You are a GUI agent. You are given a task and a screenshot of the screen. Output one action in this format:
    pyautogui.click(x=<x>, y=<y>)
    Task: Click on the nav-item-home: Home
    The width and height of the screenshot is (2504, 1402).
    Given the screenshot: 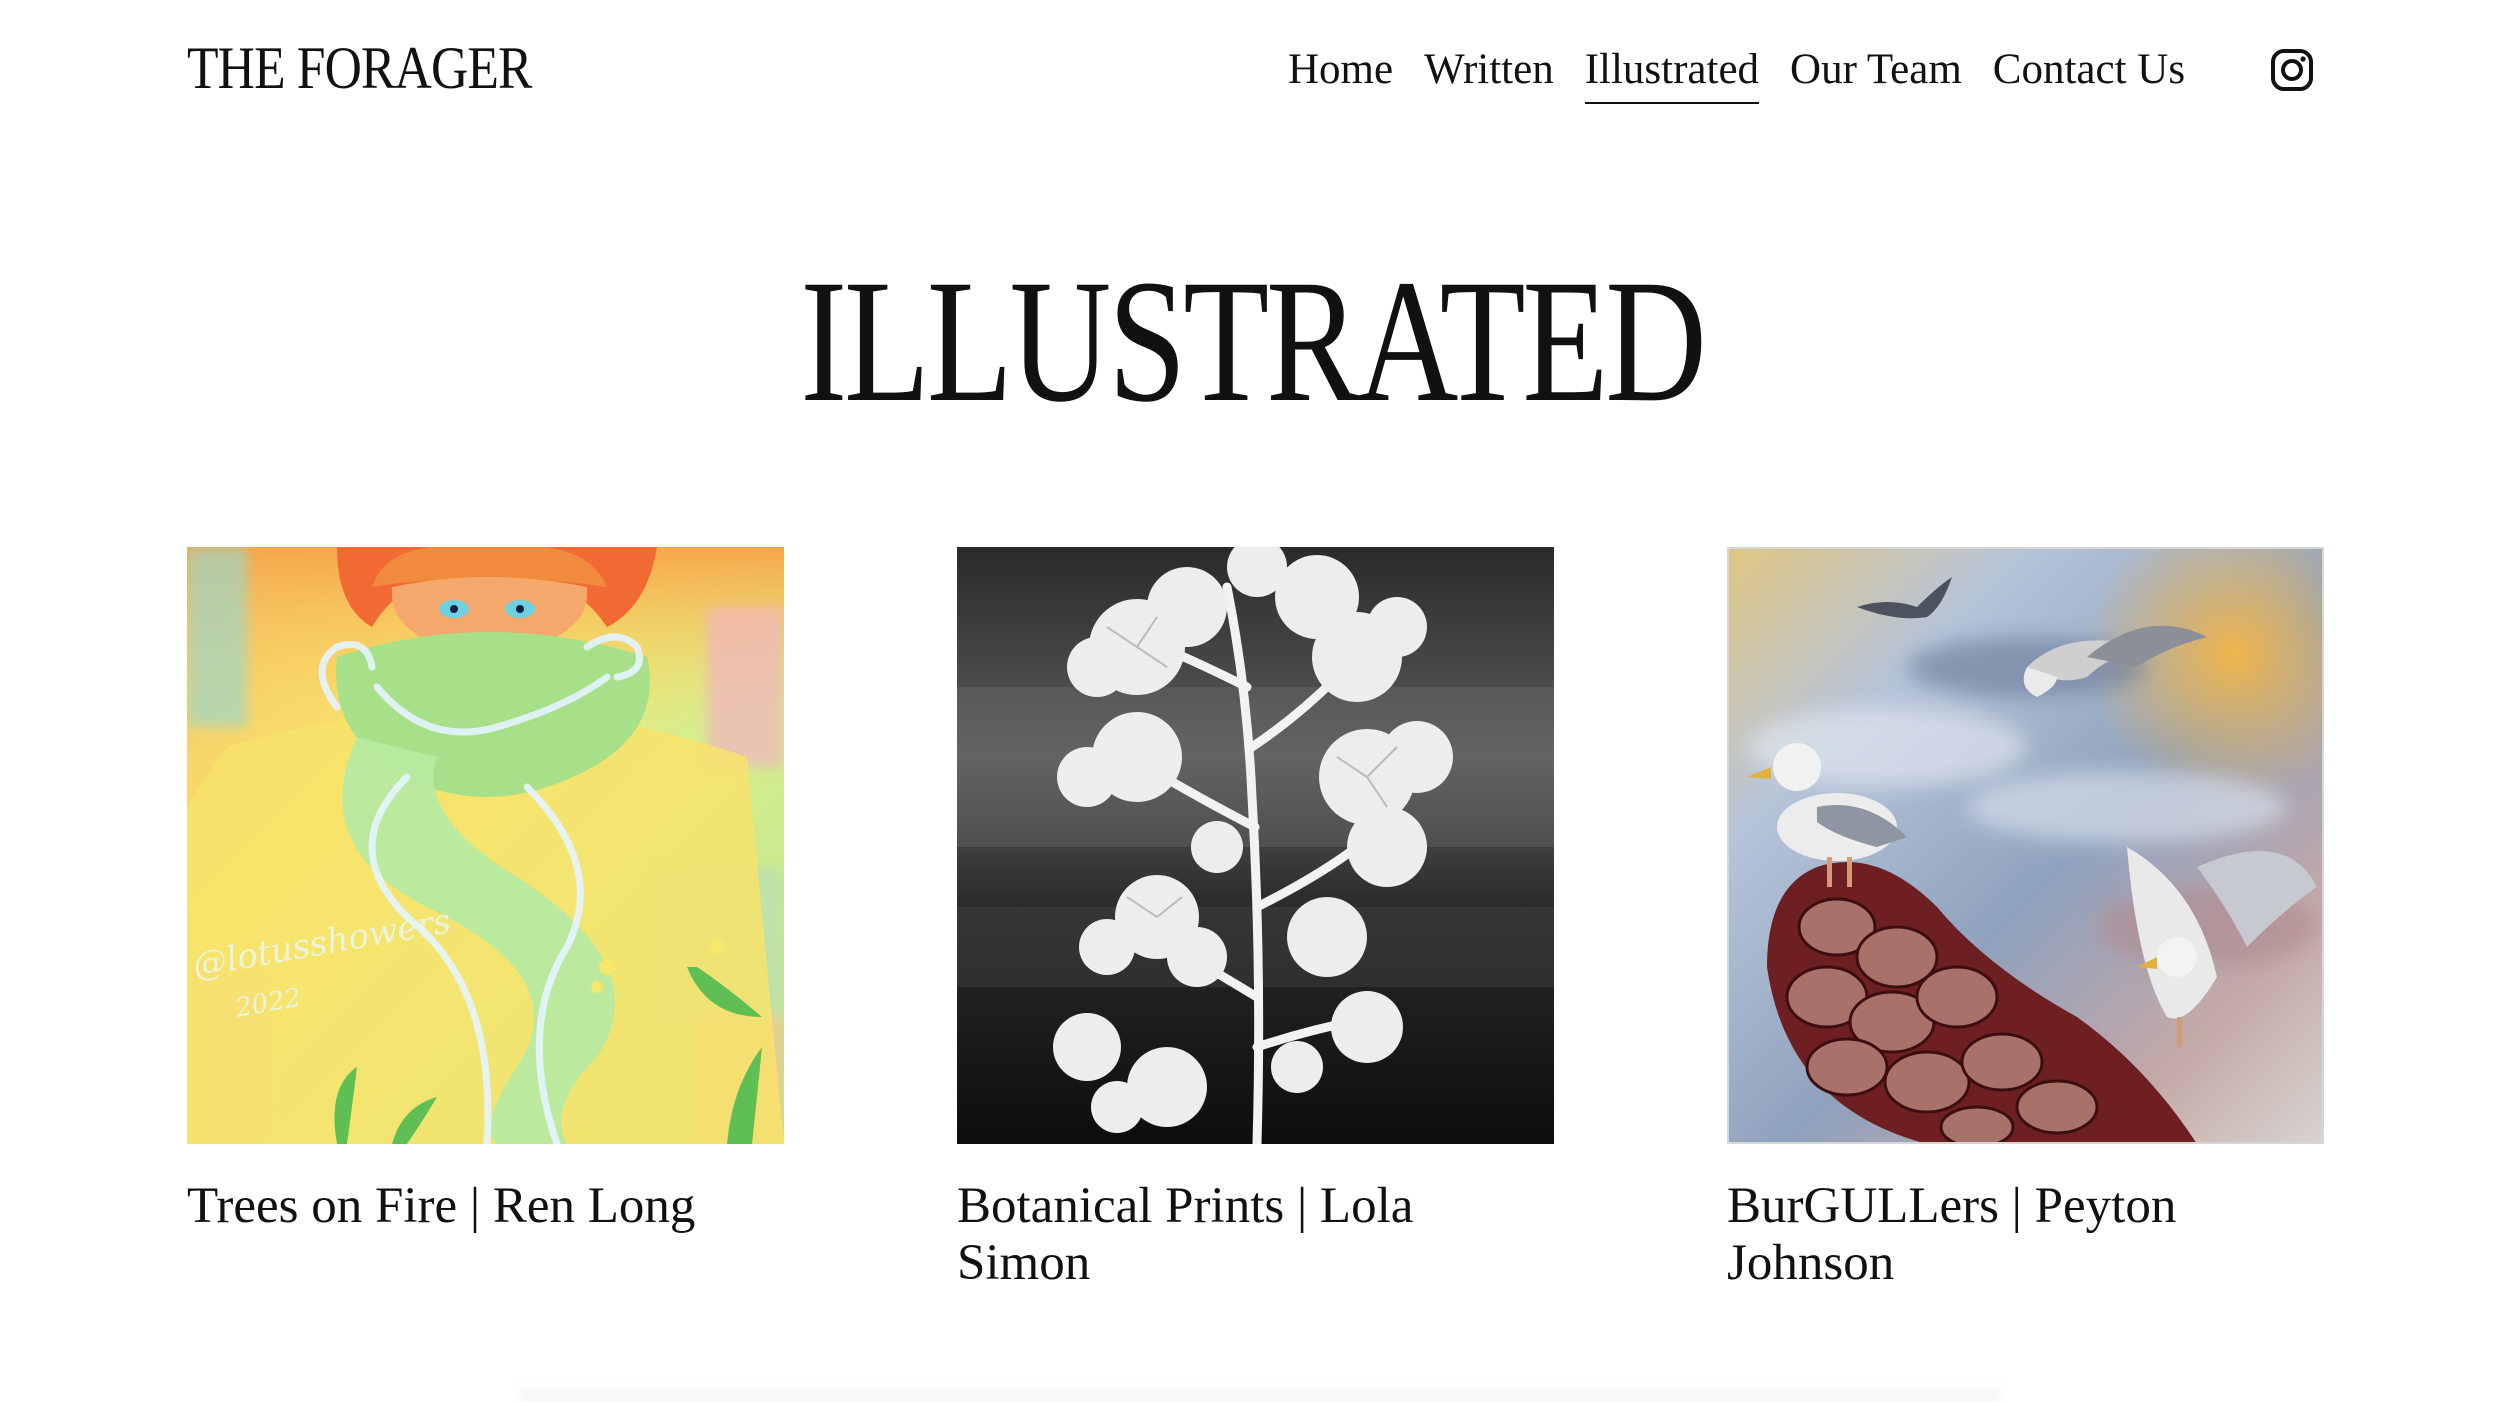 What is the action you would take?
    pyautogui.click(x=1340, y=70)
    